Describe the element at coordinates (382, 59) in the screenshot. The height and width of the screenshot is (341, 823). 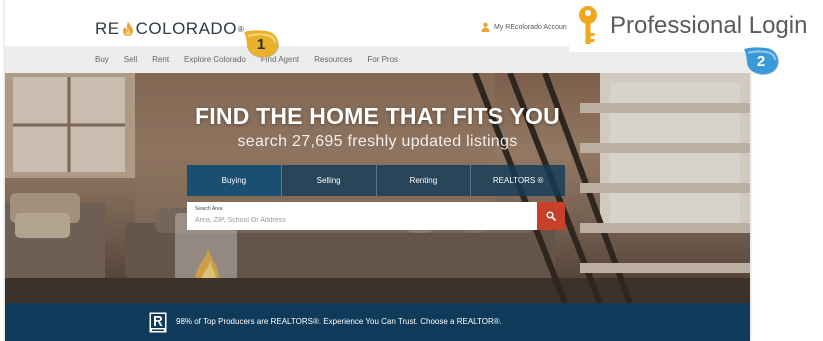
I see `nav-item-for-pros: For Pros` at that location.